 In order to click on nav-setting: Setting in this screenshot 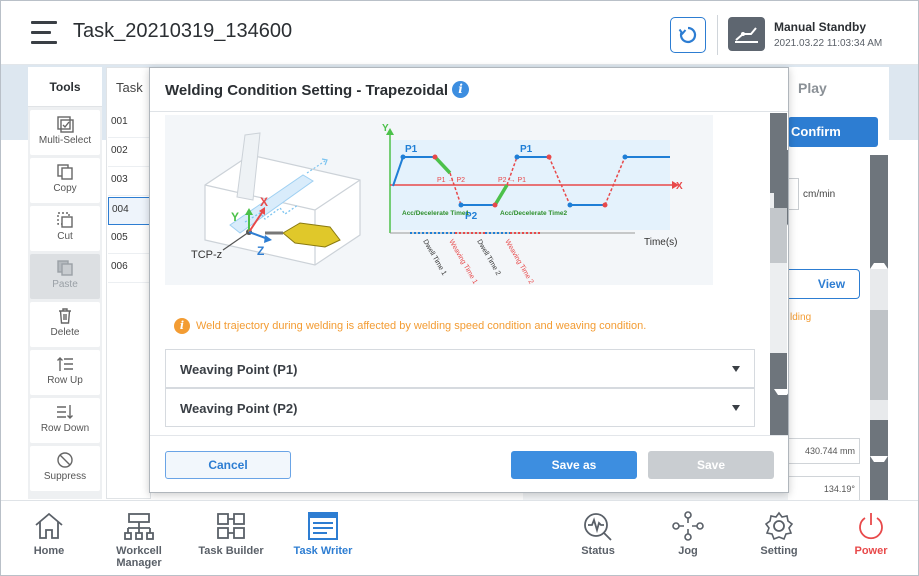, I will do `click(779, 534)`.